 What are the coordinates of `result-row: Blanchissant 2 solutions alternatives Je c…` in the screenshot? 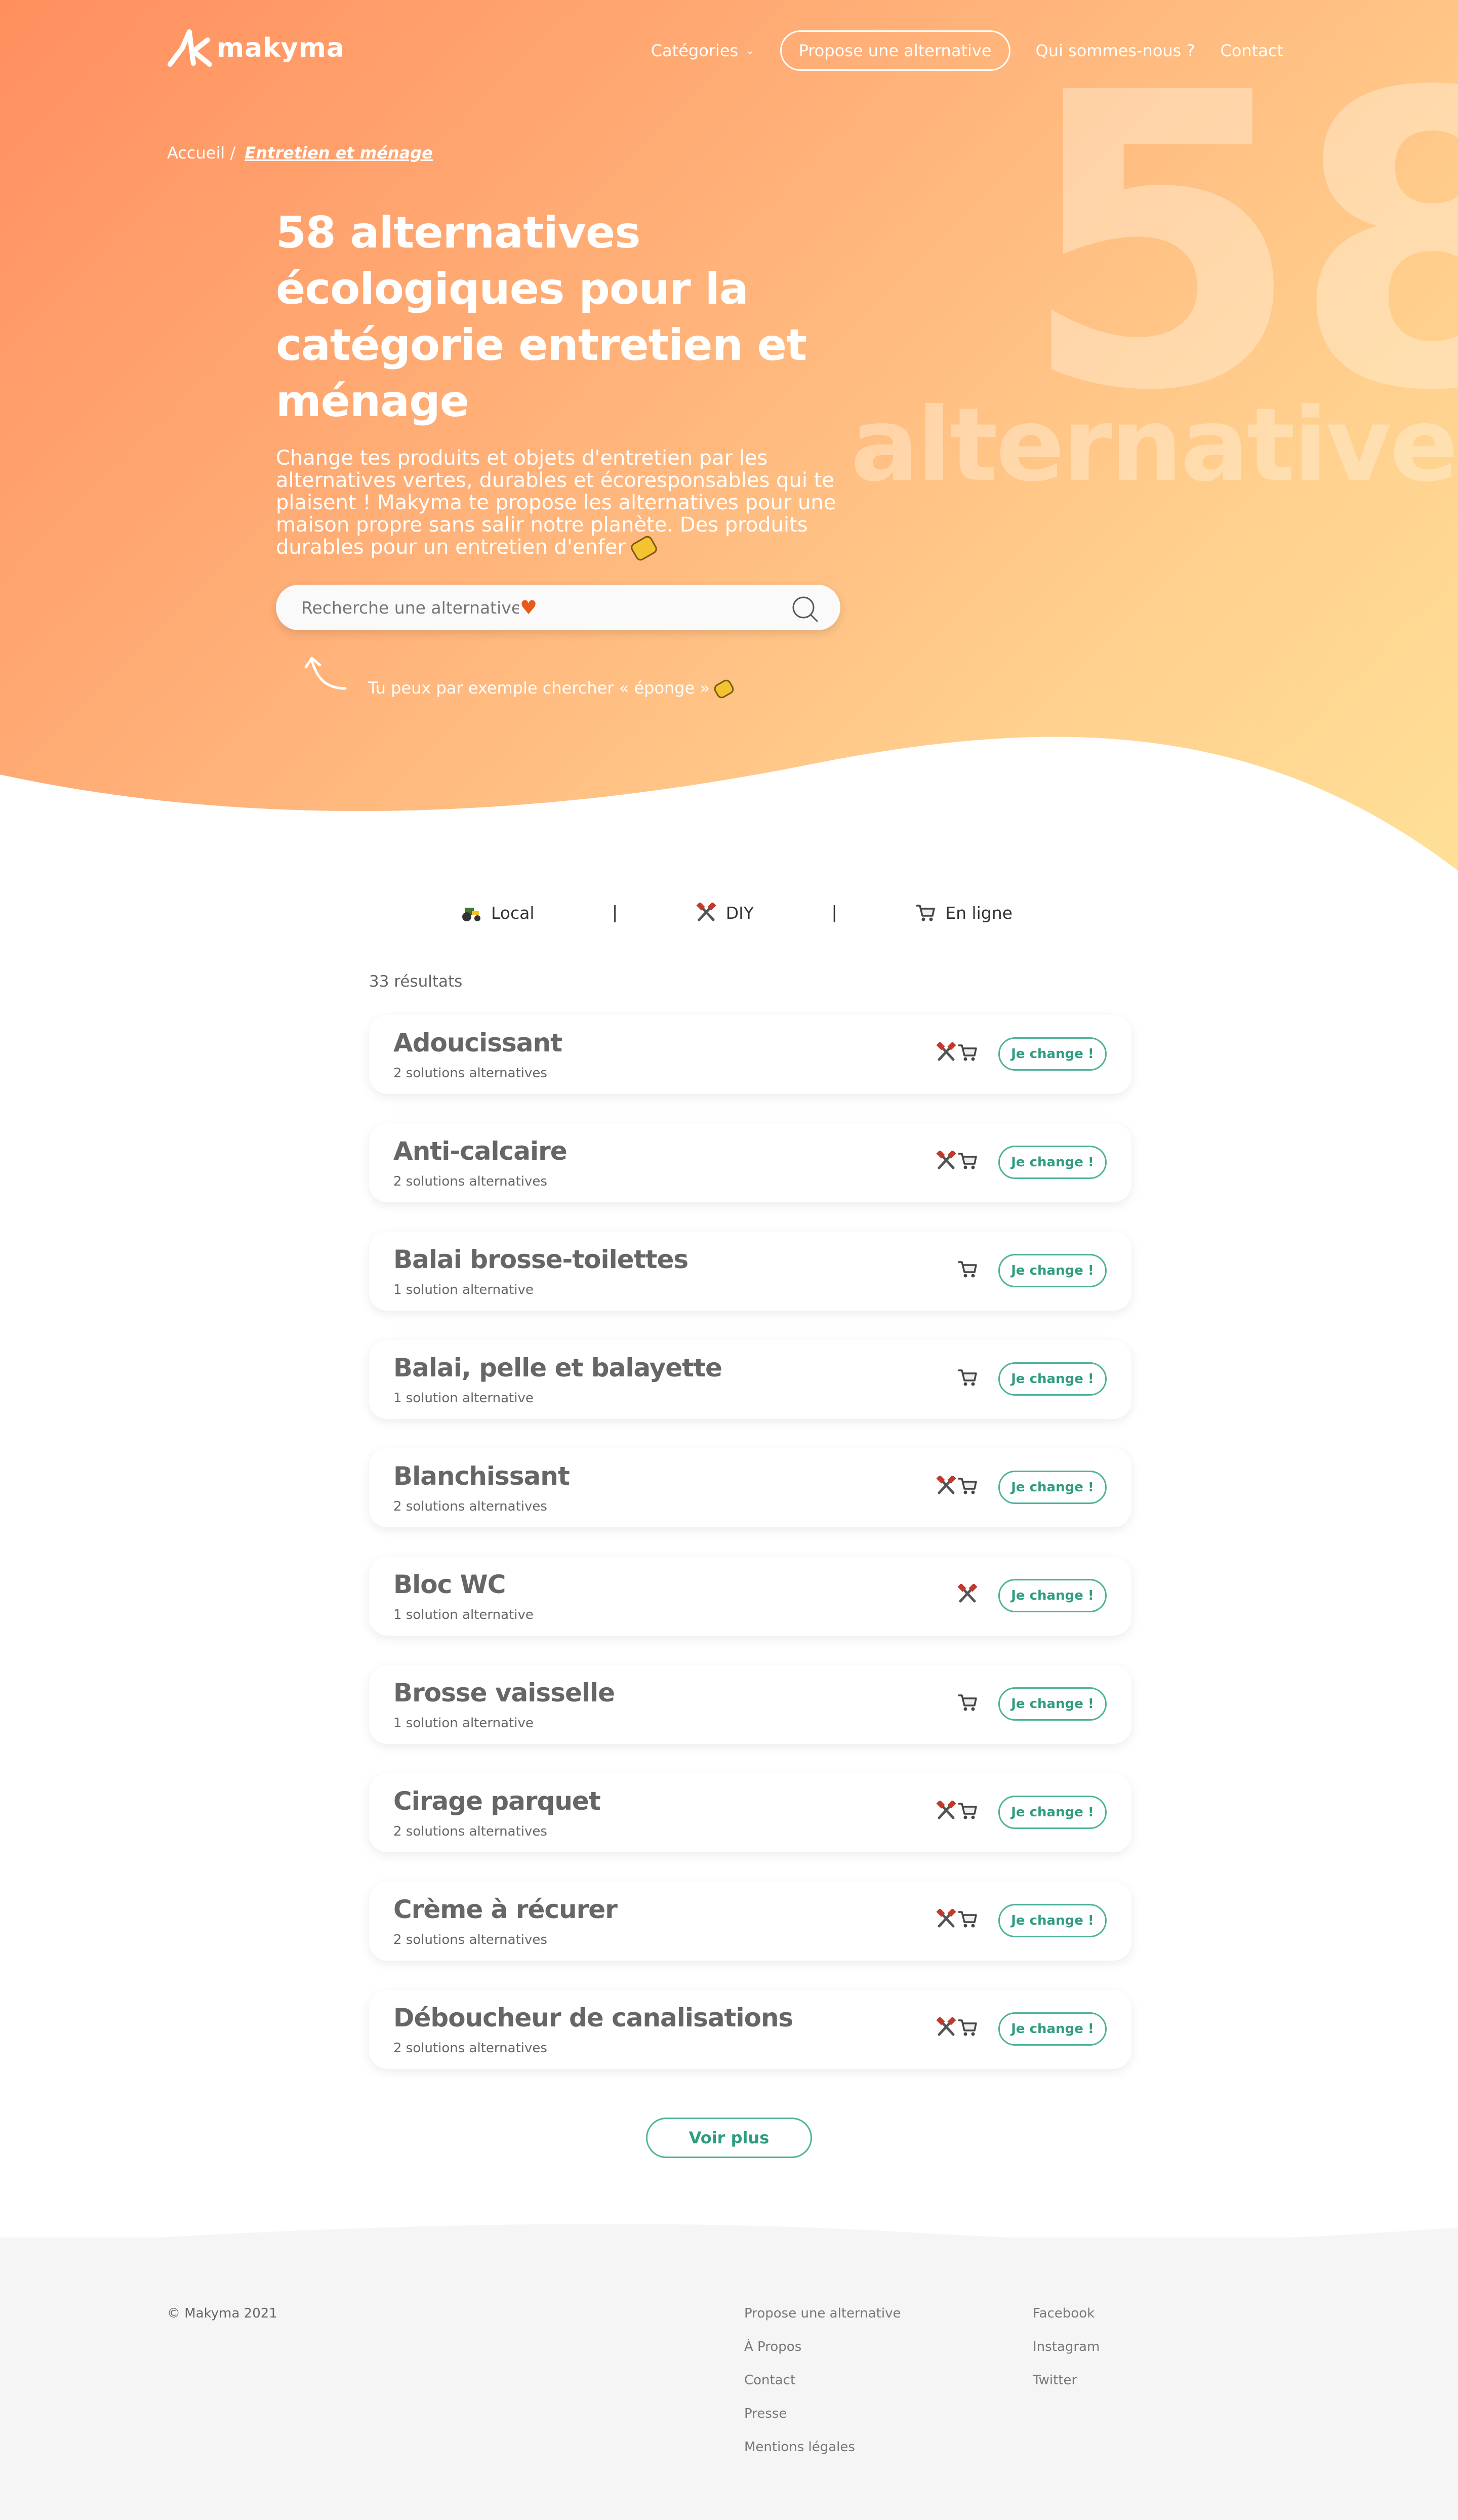 It's located at (750, 1487).